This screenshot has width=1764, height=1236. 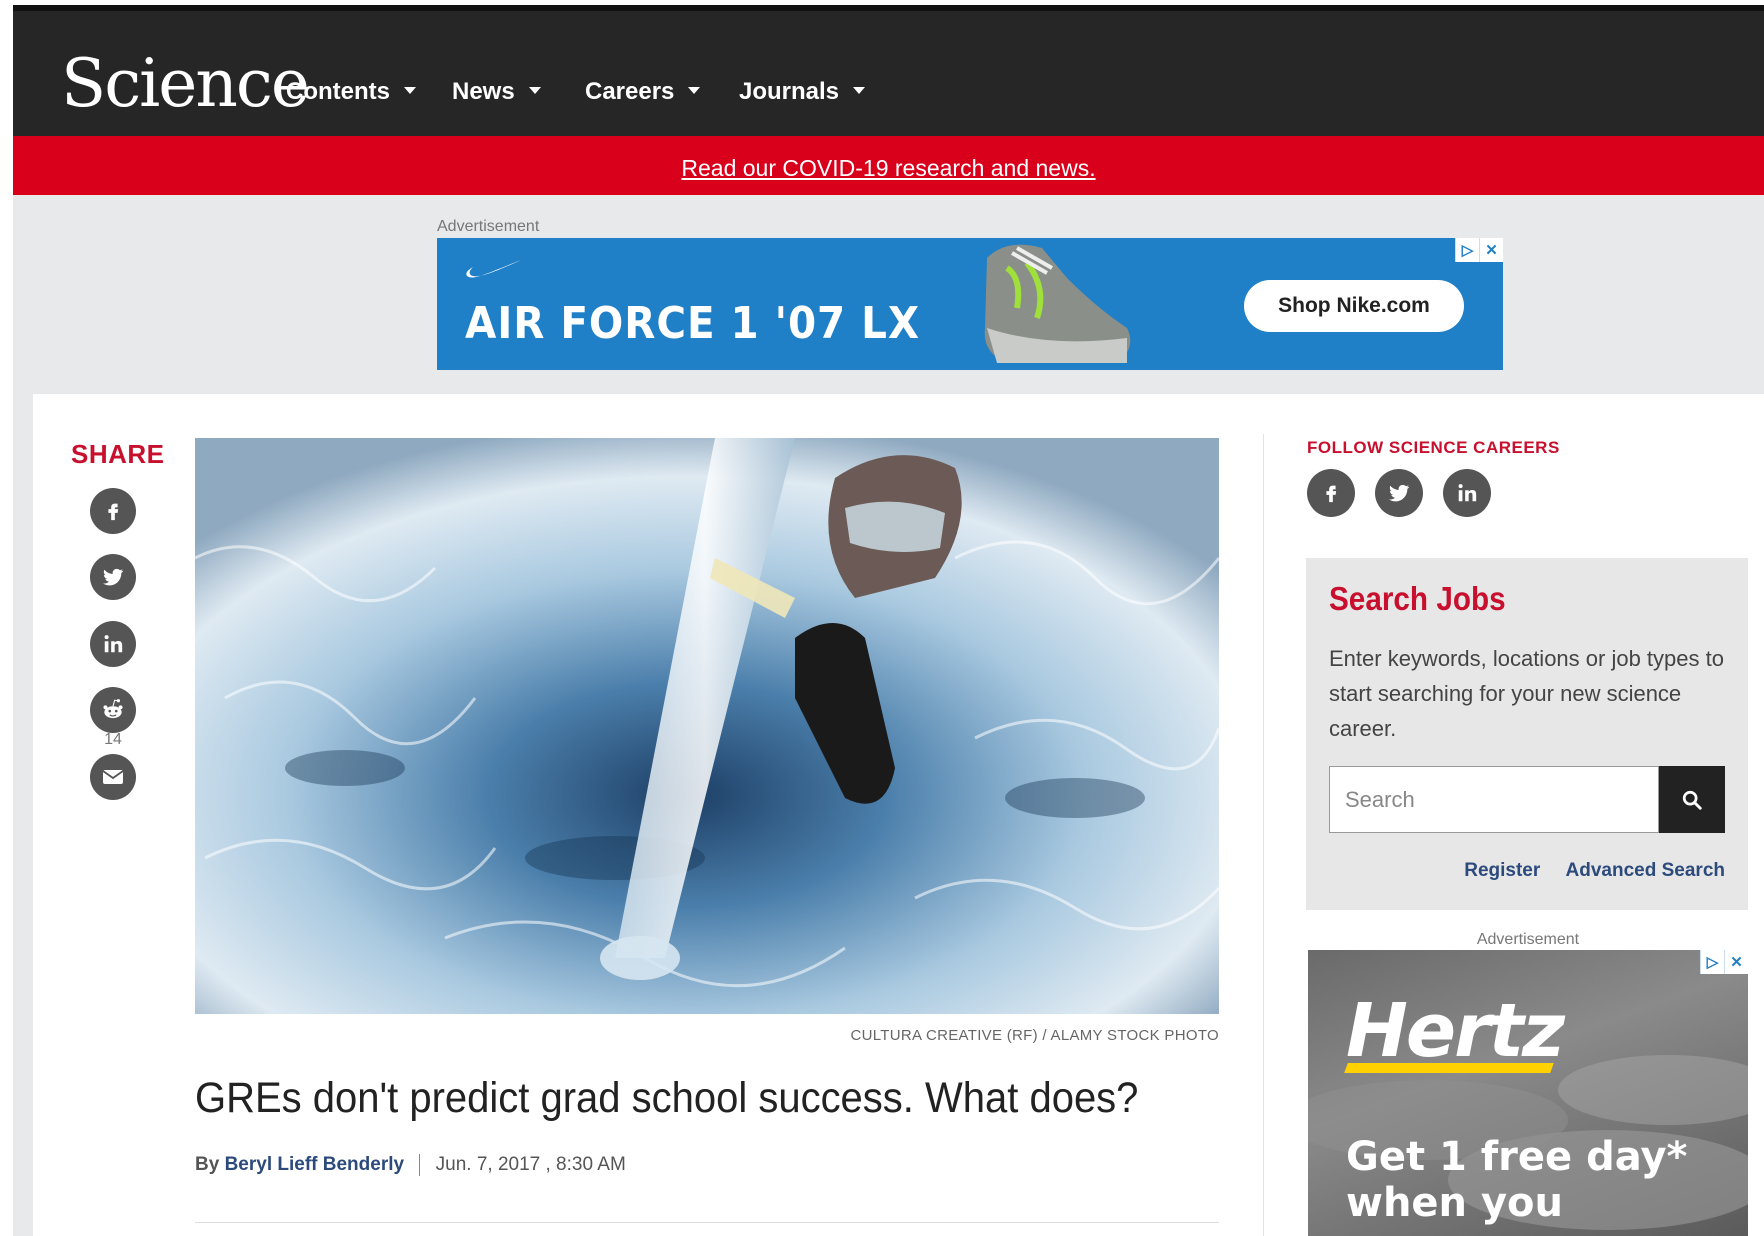 I want to click on sneaker-image, so click(x=1057, y=303).